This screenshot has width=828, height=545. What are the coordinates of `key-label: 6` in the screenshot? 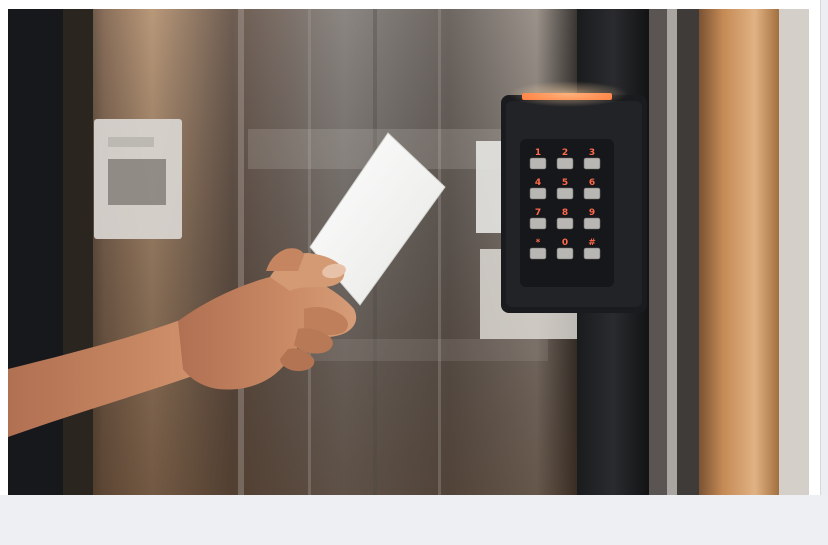 It's located at (592, 183).